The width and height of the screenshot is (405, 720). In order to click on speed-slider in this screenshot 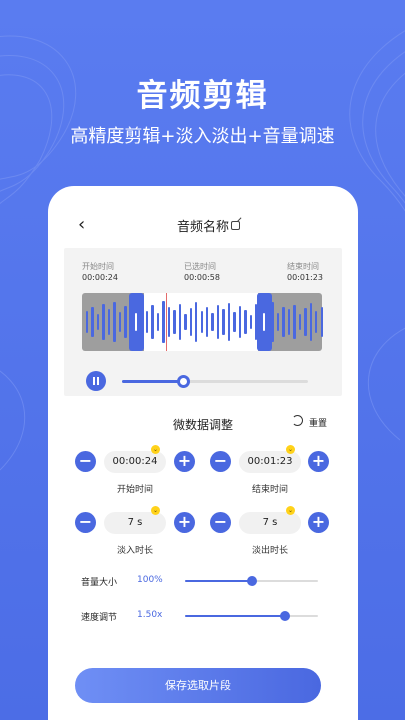, I will do `click(251, 616)`.